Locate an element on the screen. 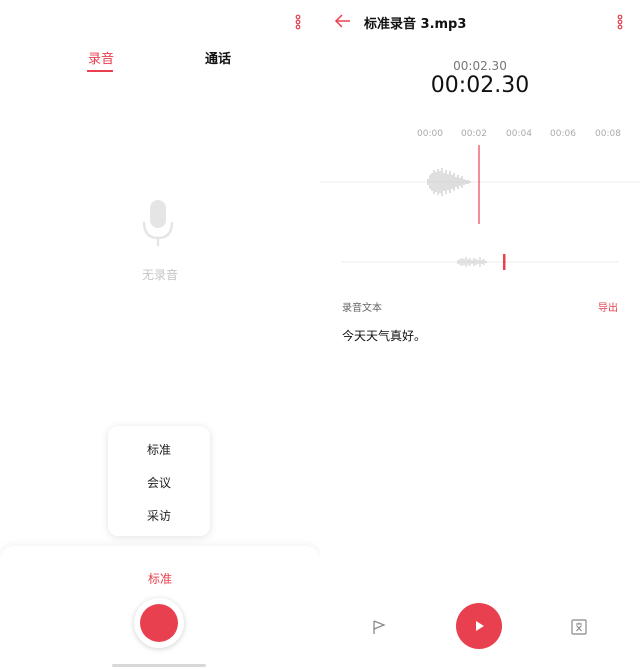 The height and width of the screenshot is (670, 640). ruler-tick: 00:00 is located at coordinates (430, 134).